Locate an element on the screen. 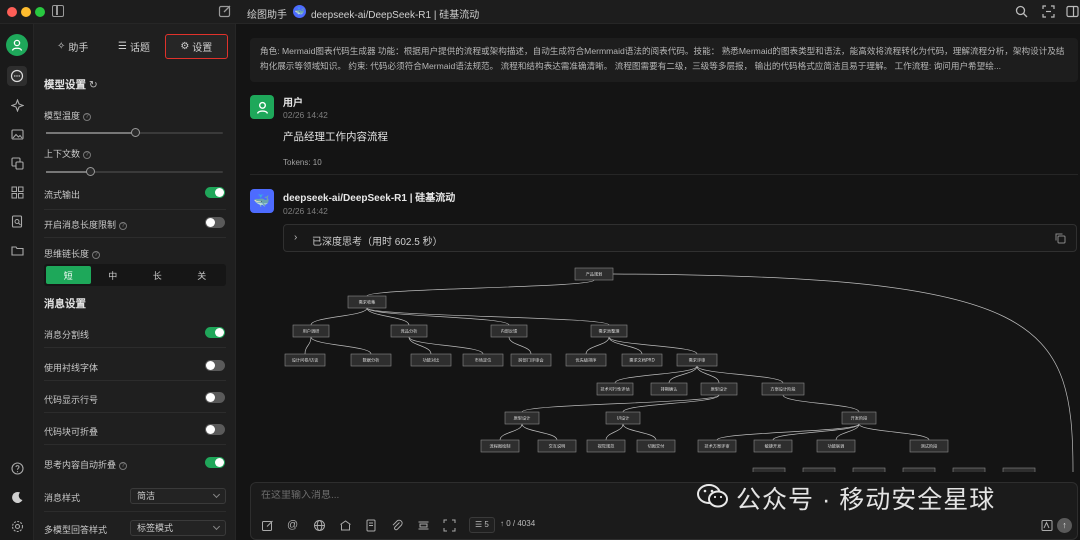  flow-node-label: 流程图绘制 is located at coordinates (500, 446).